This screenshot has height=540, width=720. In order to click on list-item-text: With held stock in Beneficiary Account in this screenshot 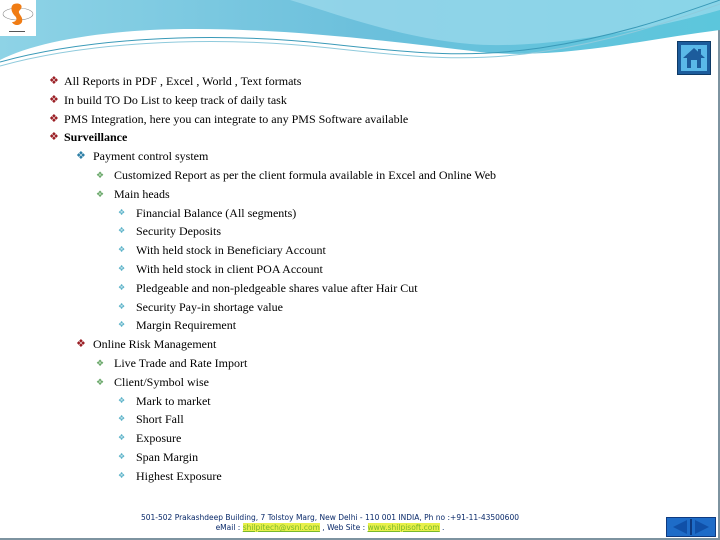, I will do `click(231, 250)`.